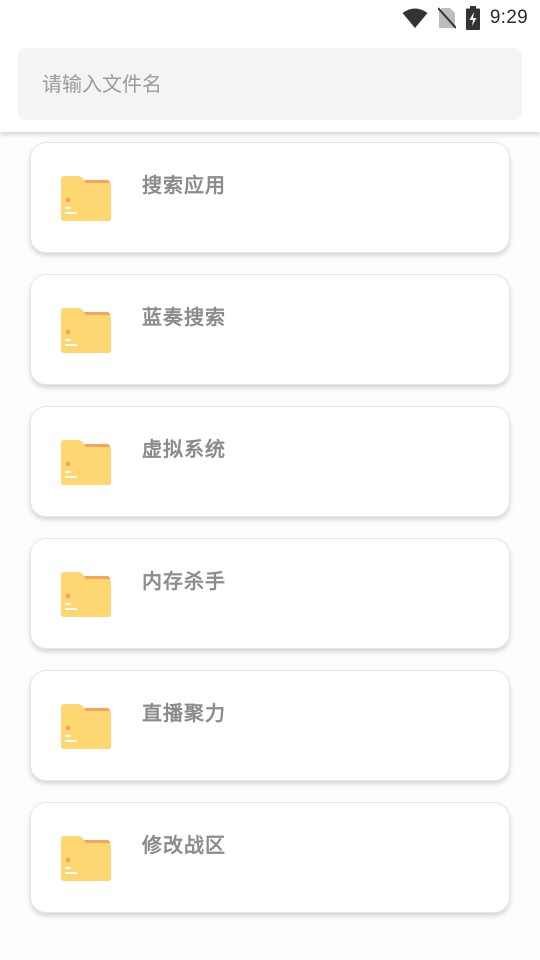 The height and width of the screenshot is (960, 540). What do you see at coordinates (184, 317) in the screenshot?
I see `list-item-label: 蓝奏搜索` at bounding box center [184, 317].